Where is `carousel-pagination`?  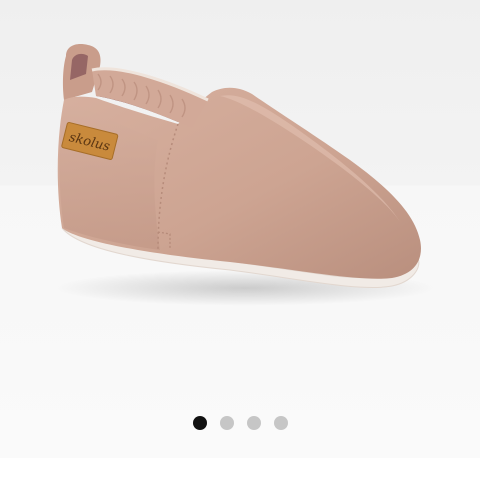
carousel-pagination is located at coordinates (240, 423).